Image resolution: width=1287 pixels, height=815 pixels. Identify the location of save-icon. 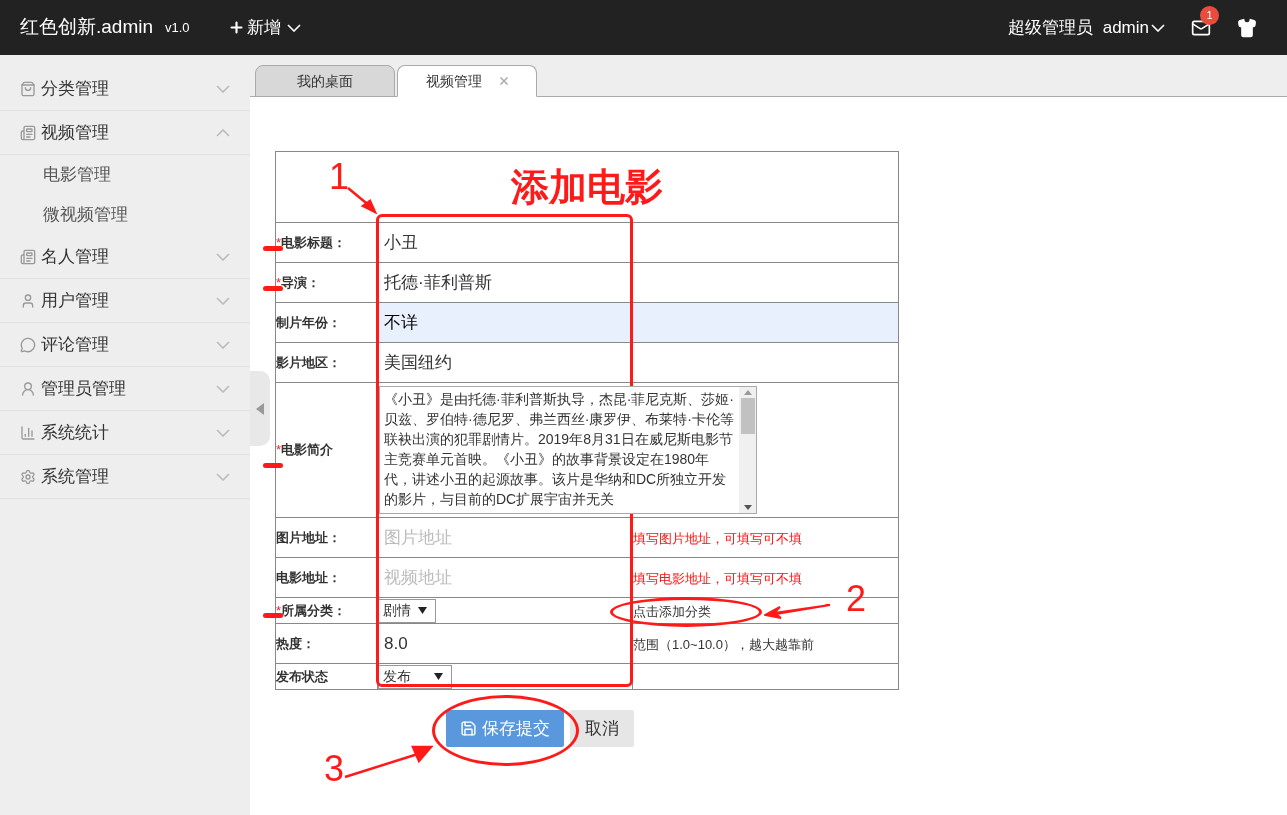
(468, 728).